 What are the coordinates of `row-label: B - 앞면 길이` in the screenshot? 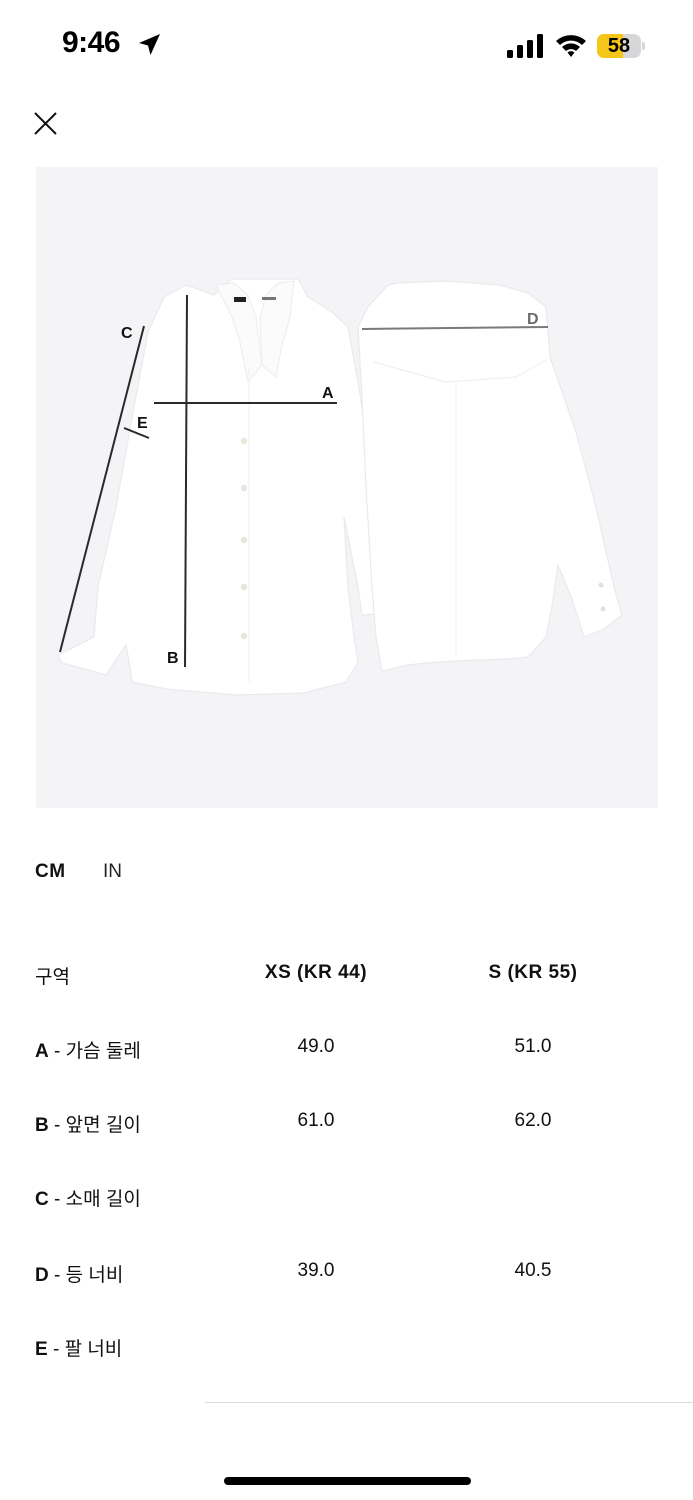 It's located at (88, 1123).